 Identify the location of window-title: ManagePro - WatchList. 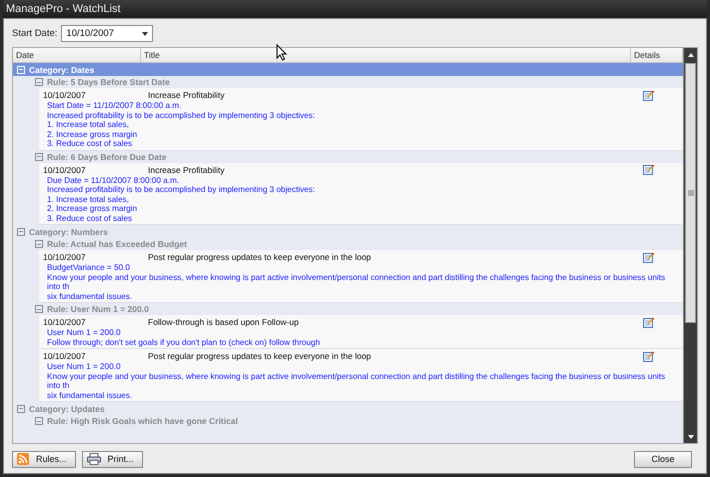
(355, 9).